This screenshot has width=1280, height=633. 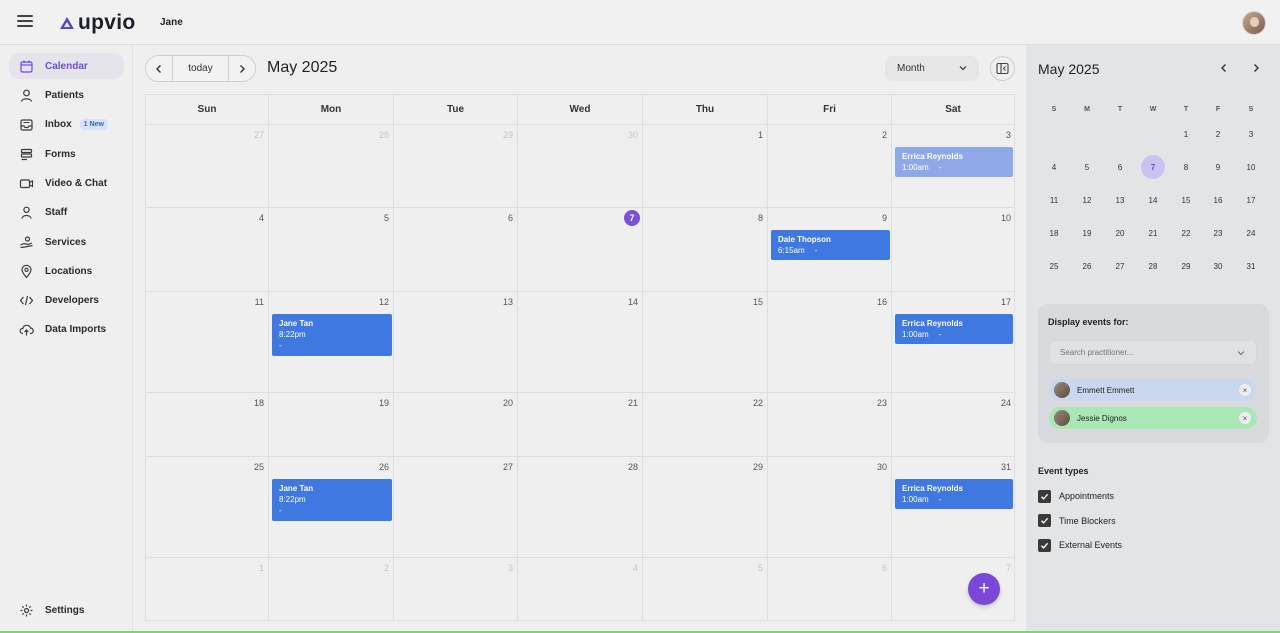 What do you see at coordinates (66, 95) in the screenshot?
I see `sidebar-item-patients: Patients` at bounding box center [66, 95].